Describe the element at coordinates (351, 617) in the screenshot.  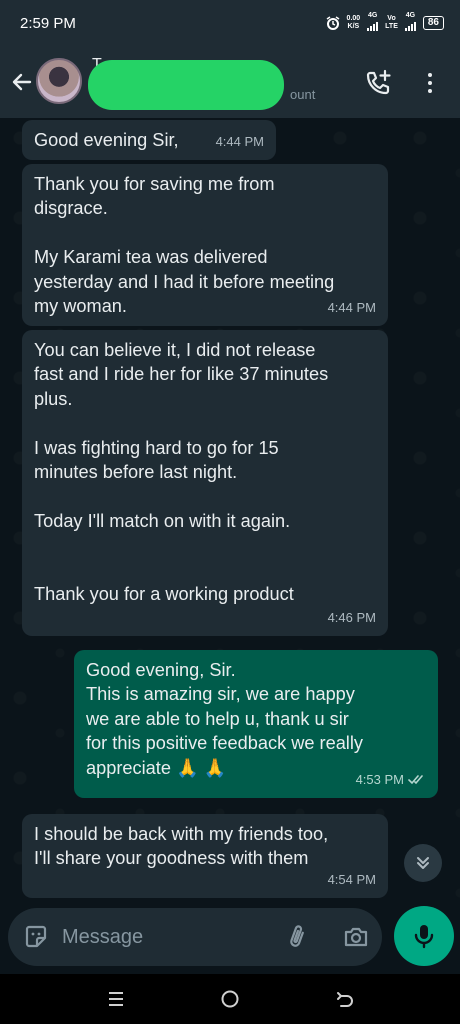
I see `message-time: 4:46 PM` at that location.